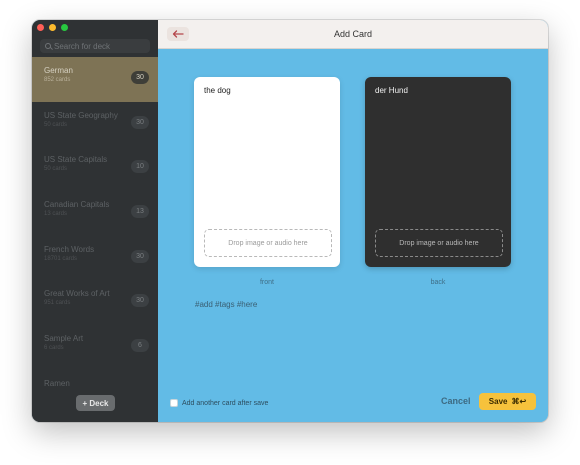  Describe the element at coordinates (95, 79) in the screenshot. I see `deck-item-german: German 852 cards 30` at that location.